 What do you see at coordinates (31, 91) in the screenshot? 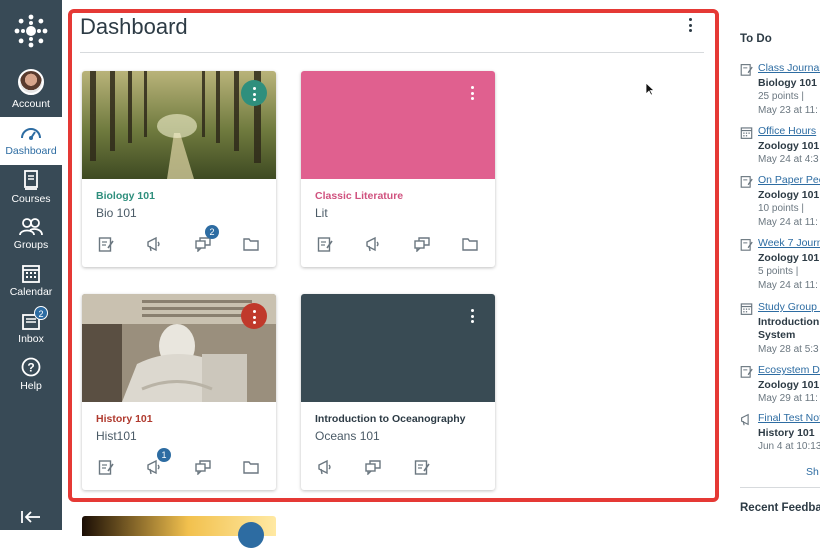
I see `nav-item-account: Account` at bounding box center [31, 91].